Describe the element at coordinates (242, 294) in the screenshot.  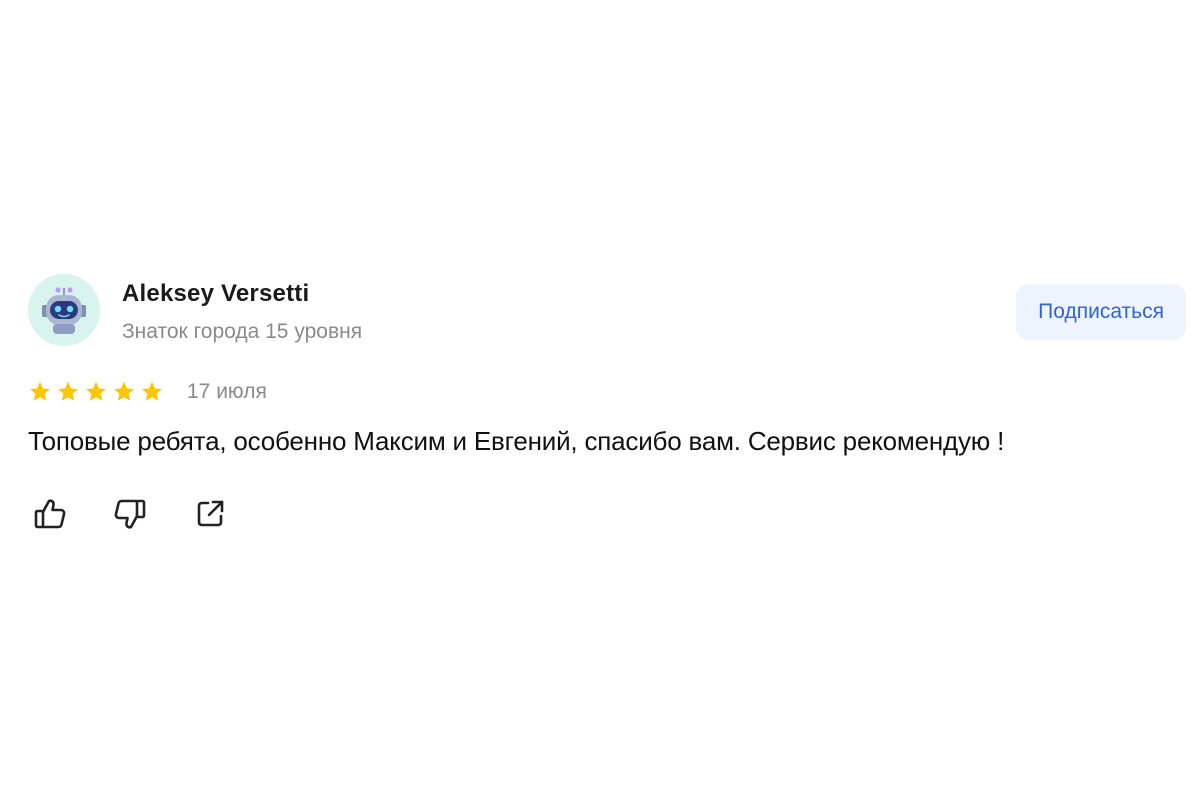
I see `author-name: Aleksey Versetti` at that location.